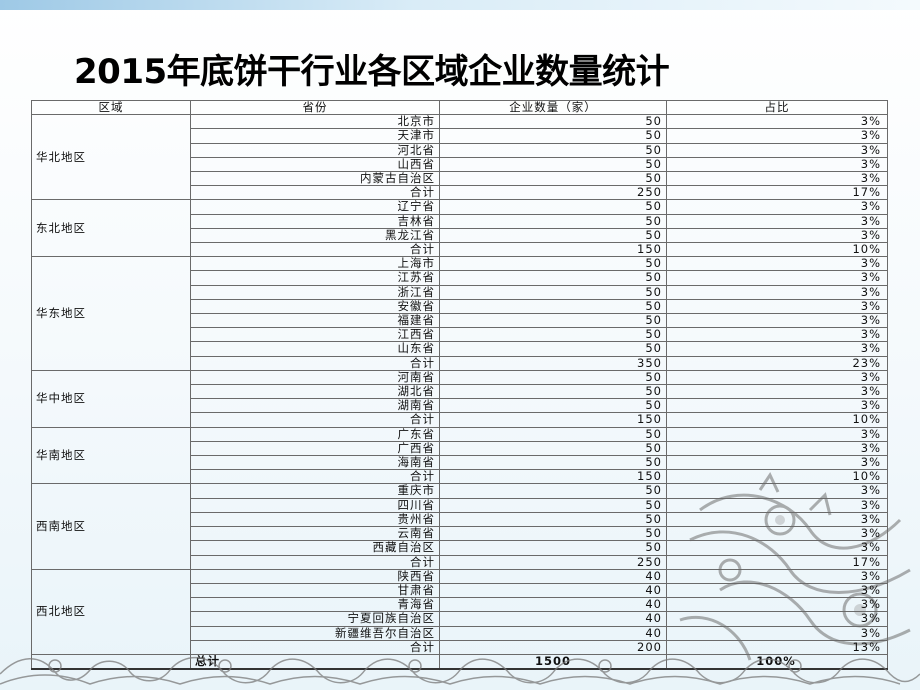 The height and width of the screenshot is (690, 920). Describe the element at coordinates (460, 670) in the screenshot. I see `wave-decoration` at that location.